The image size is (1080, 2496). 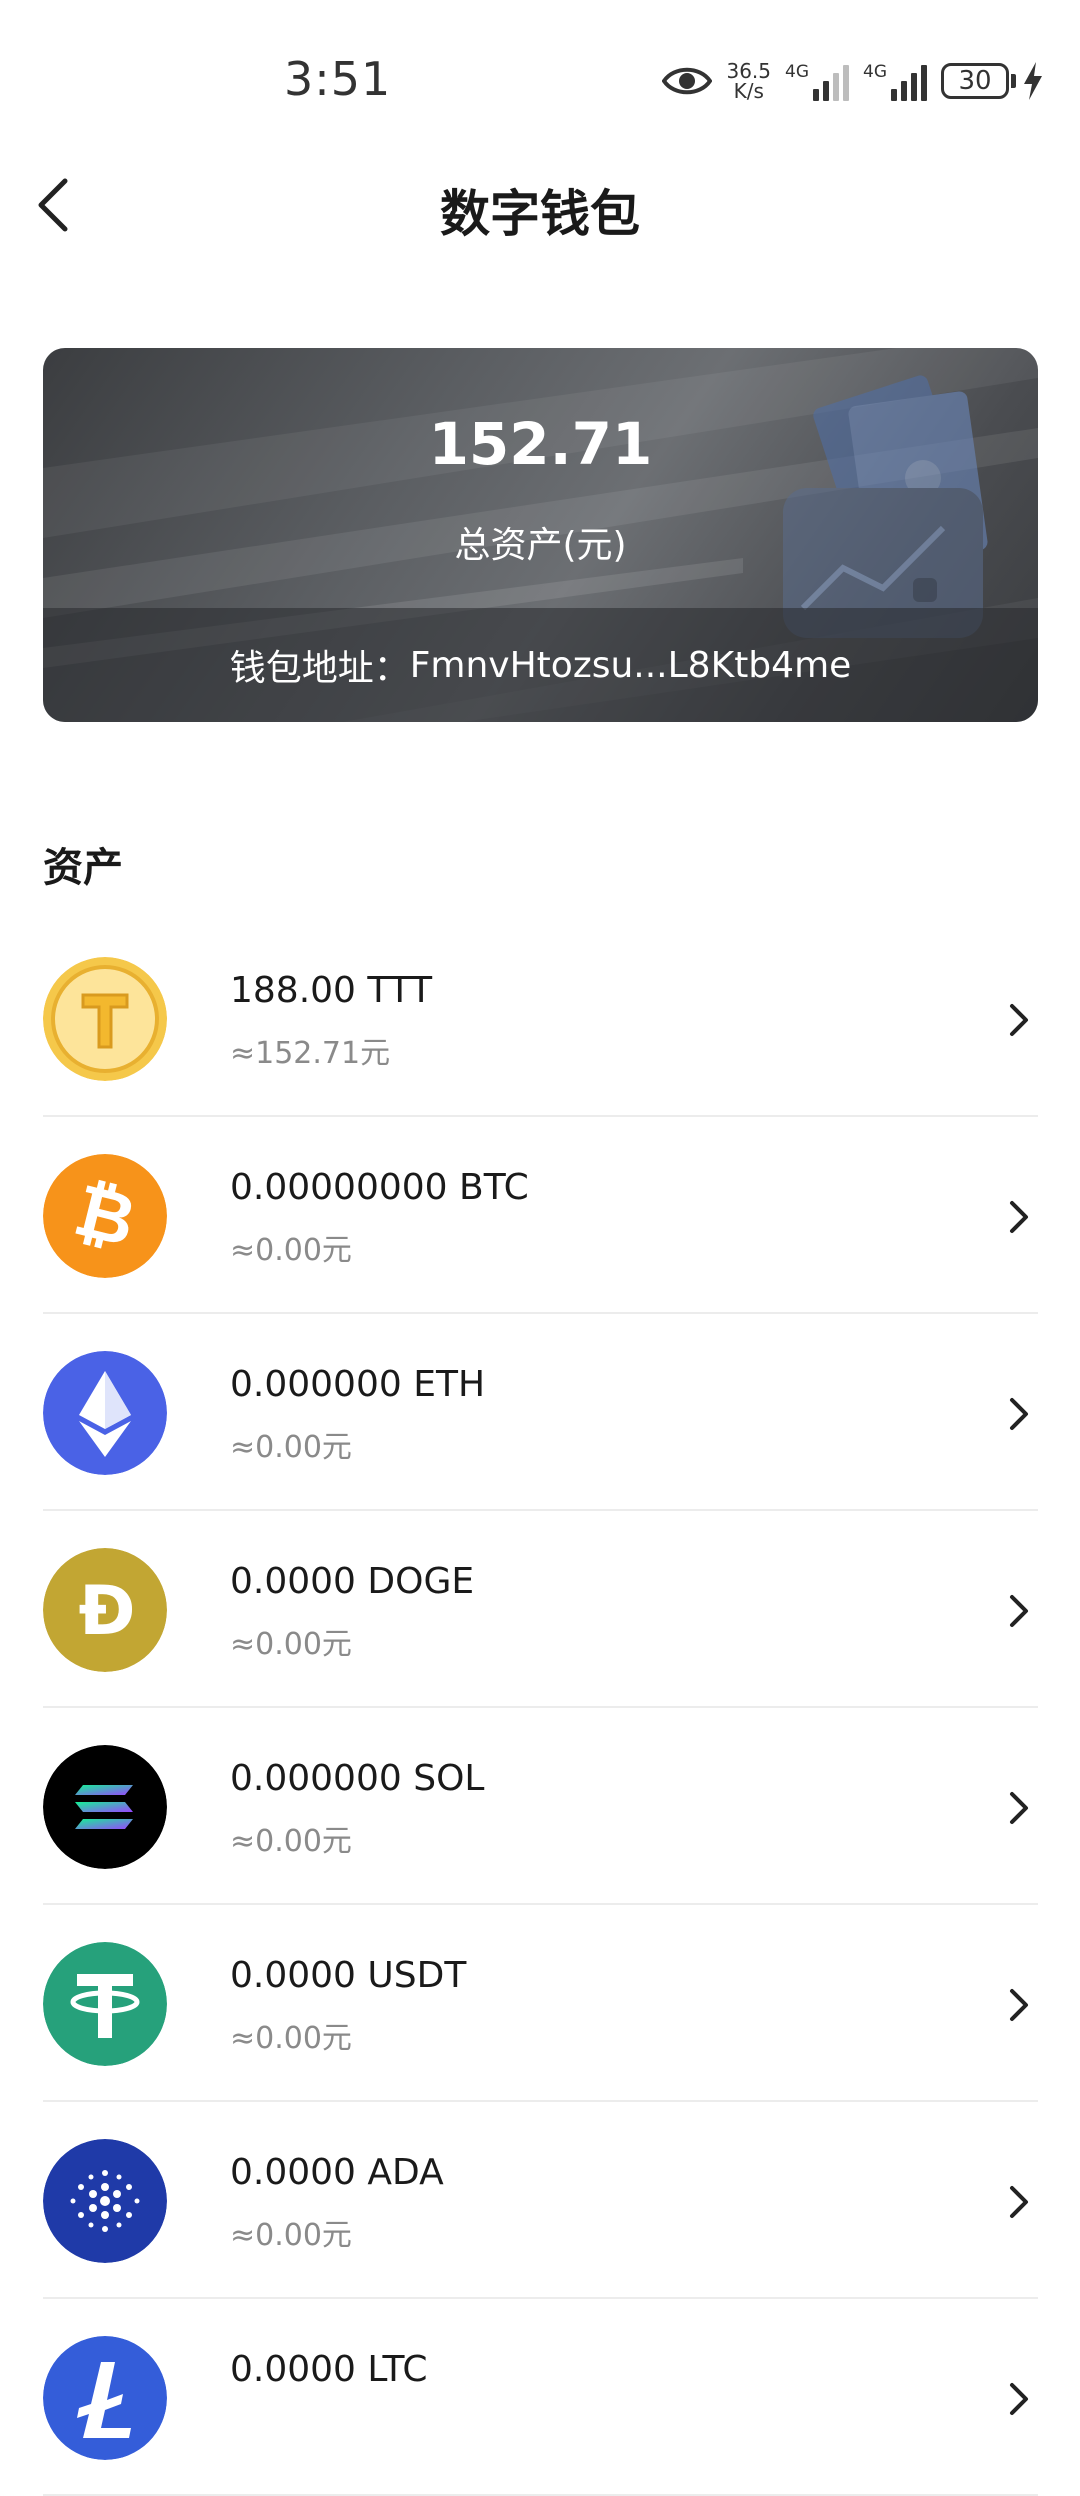 I want to click on ada-coin-icon, so click(x=105, y=2201).